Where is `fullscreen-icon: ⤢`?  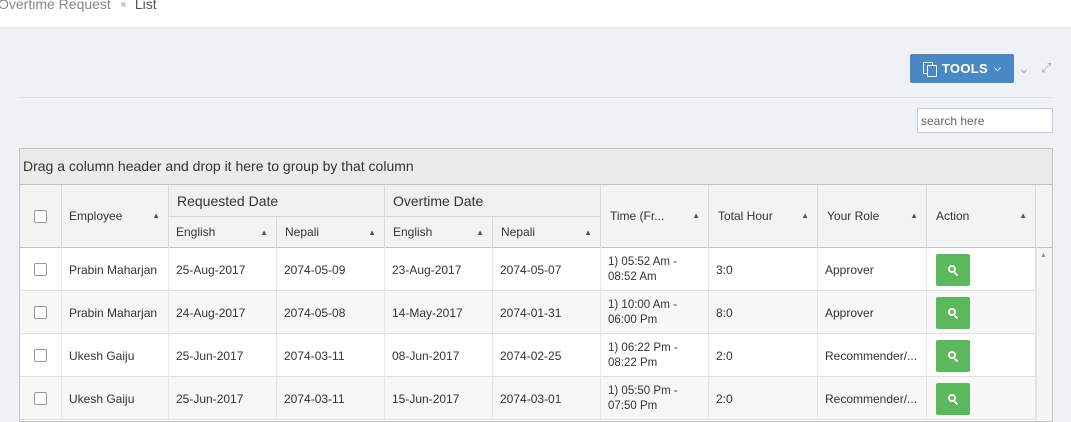
fullscreen-icon: ⤢ is located at coordinates (1048, 67).